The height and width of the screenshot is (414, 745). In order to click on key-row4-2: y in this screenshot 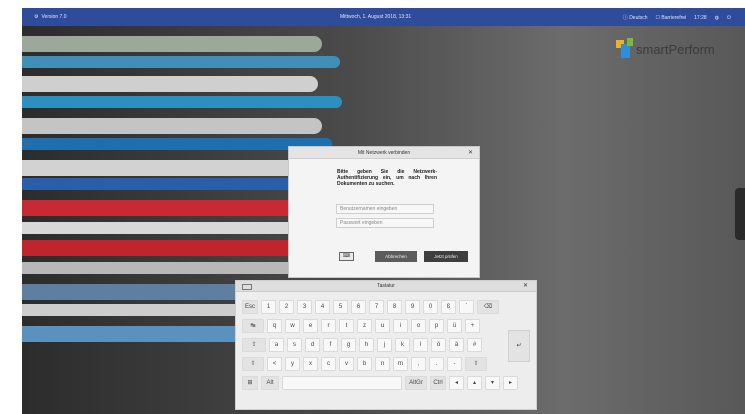, I will do `click(292, 364)`.